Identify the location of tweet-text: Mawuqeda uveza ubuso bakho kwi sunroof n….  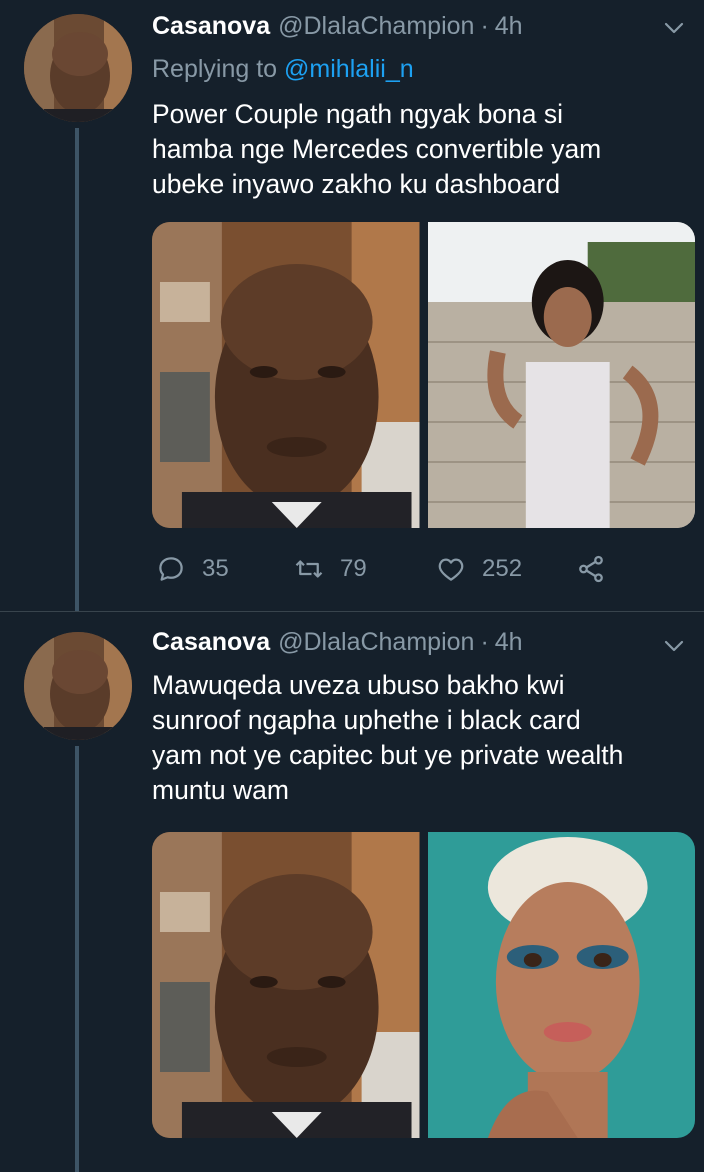
(422, 738).